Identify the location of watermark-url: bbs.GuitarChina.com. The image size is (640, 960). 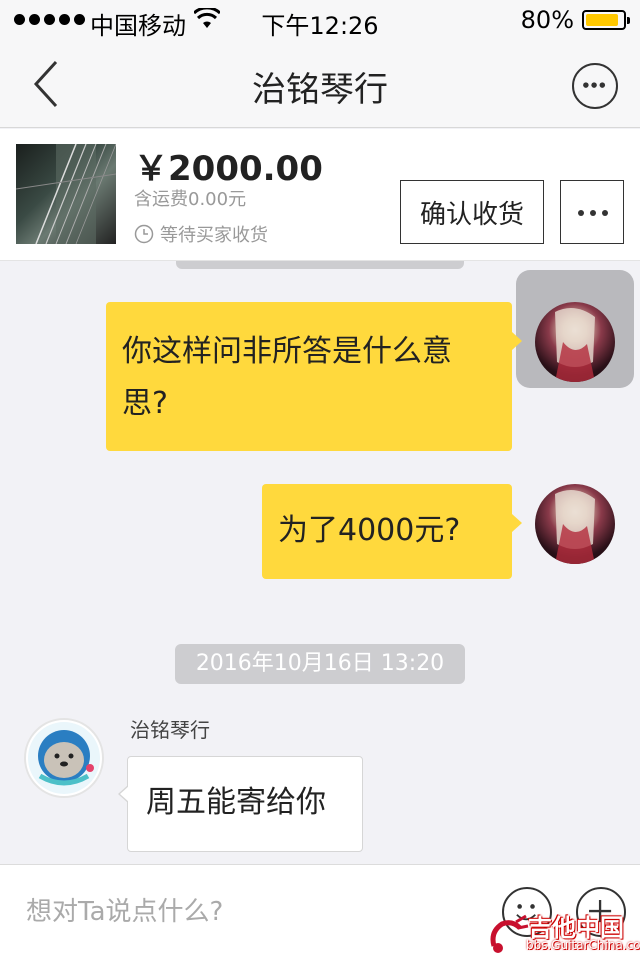
(583, 945).